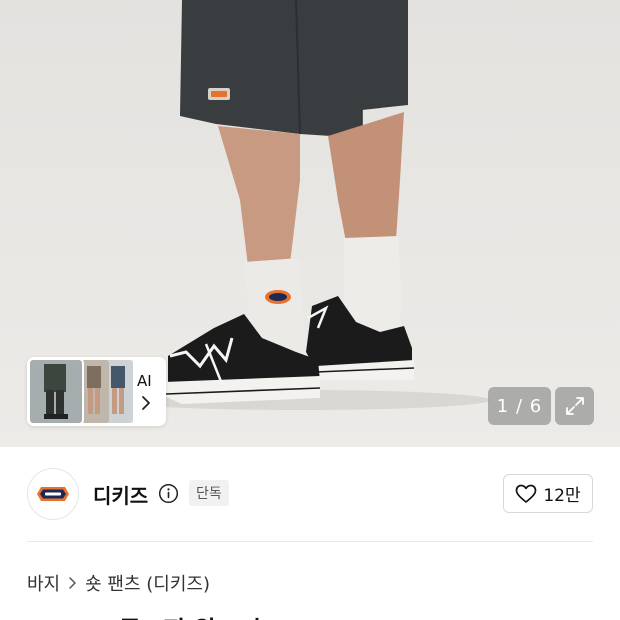 The image size is (620, 620). I want to click on breadcrumb-subcategory: 숏 팬츠 (디키즈), so click(147, 583).